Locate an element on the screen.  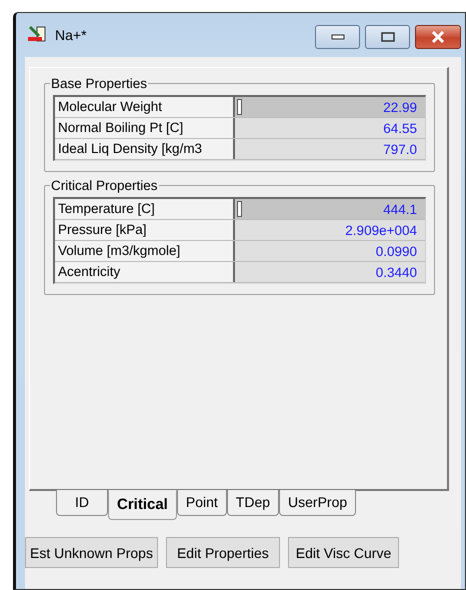
property-label: Temperature [C] is located at coordinates (145, 209).